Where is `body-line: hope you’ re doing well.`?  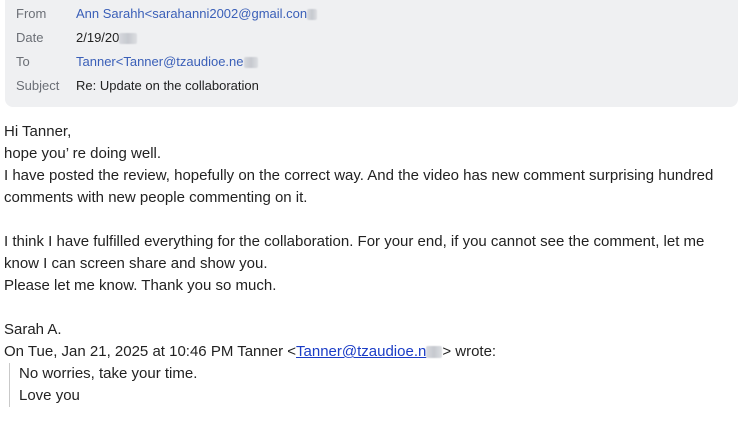 body-line: hope you’ re doing well. is located at coordinates (83, 153).